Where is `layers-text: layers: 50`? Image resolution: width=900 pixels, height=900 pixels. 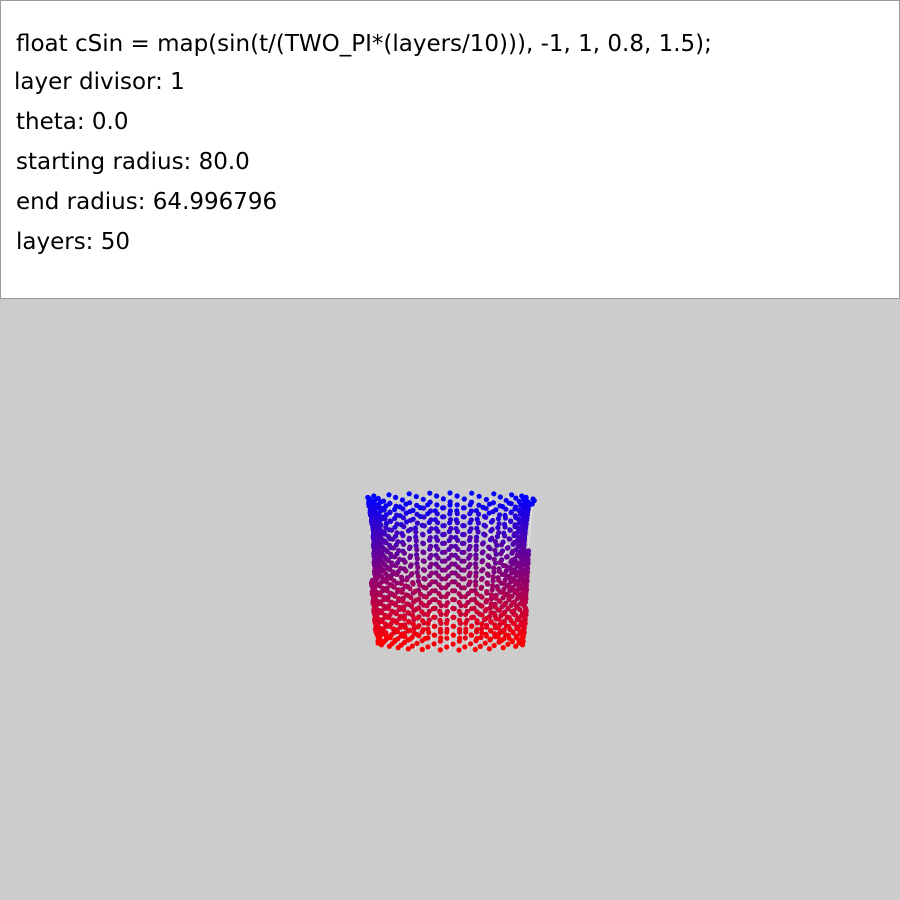 layers-text: layers: 50 is located at coordinates (73, 242).